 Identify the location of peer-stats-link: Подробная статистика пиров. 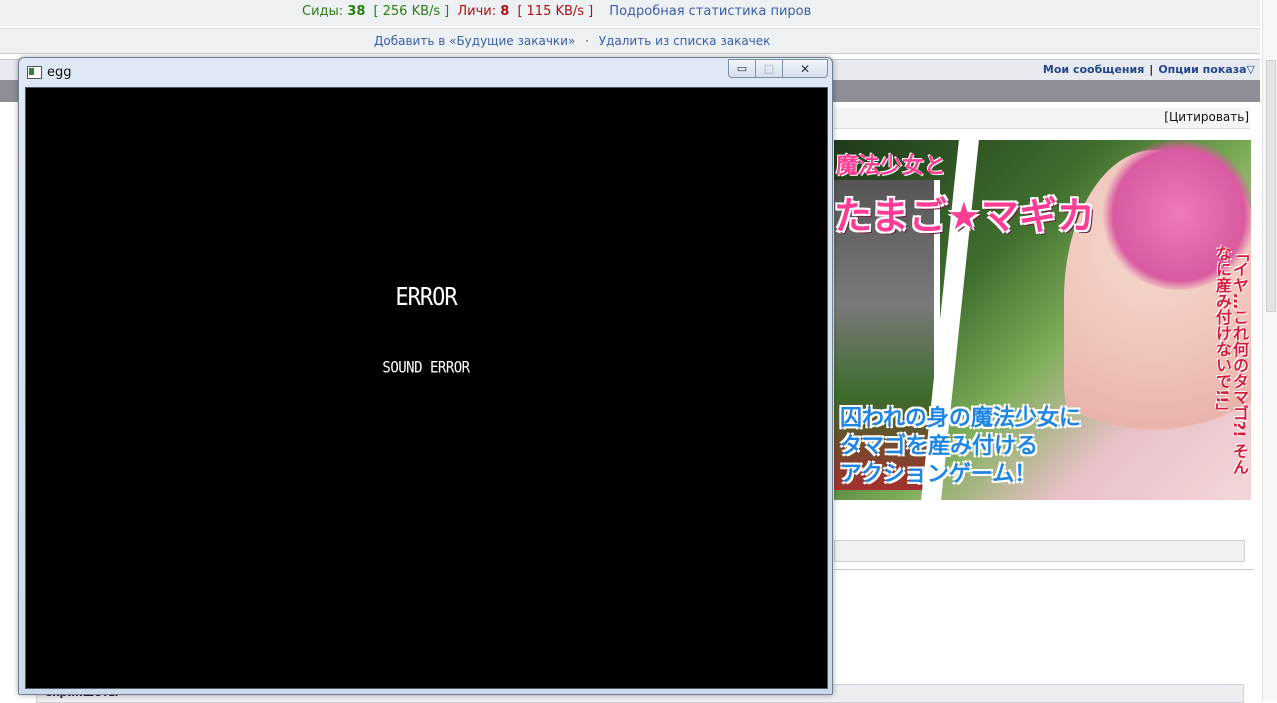
(710, 11).